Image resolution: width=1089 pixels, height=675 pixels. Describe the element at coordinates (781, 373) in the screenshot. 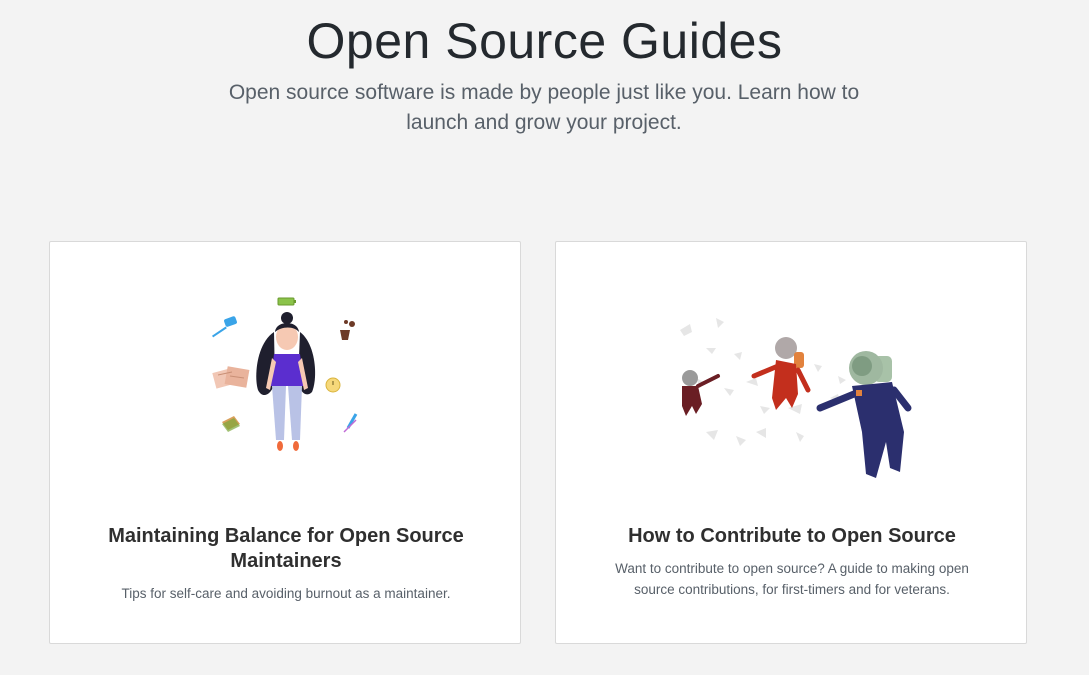

I see `astronaut-red` at that location.